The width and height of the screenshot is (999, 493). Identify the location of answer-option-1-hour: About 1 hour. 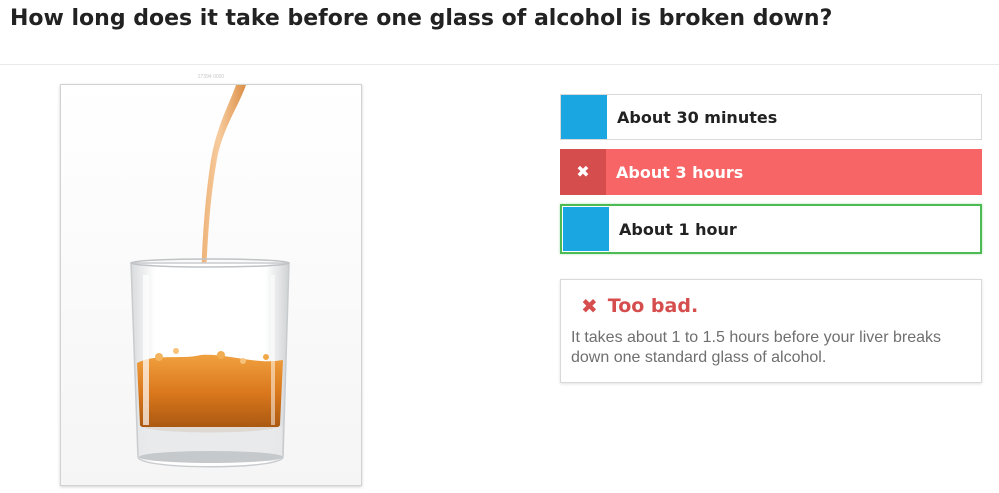
(771, 229).